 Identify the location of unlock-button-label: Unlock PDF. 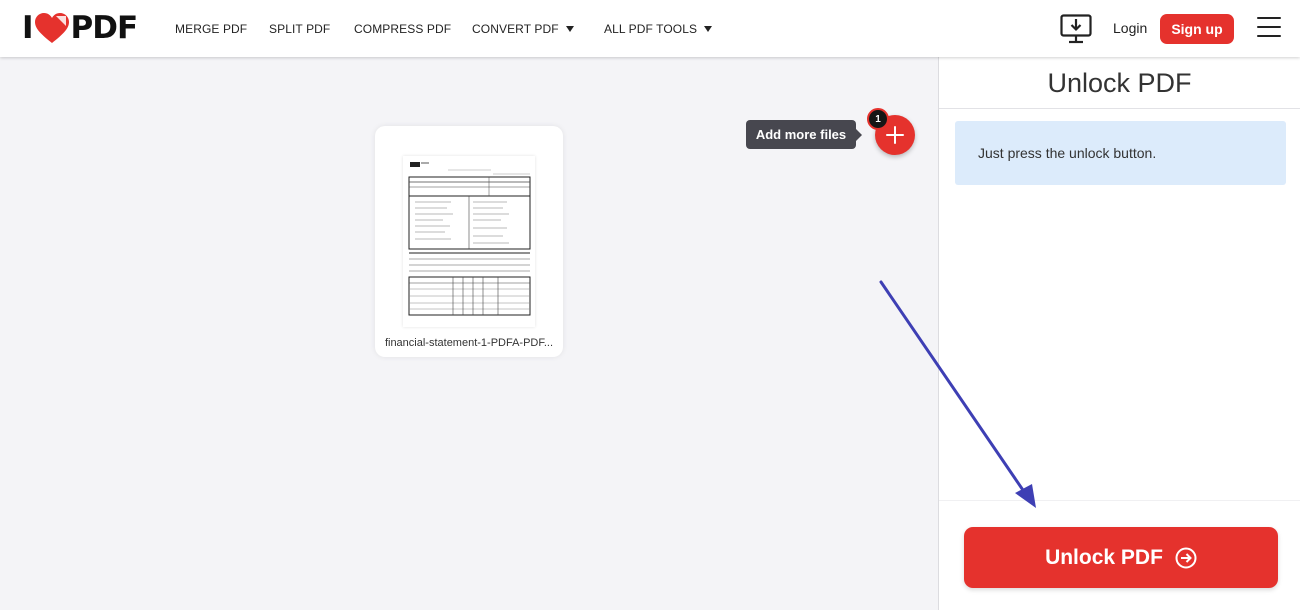
(1104, 557).